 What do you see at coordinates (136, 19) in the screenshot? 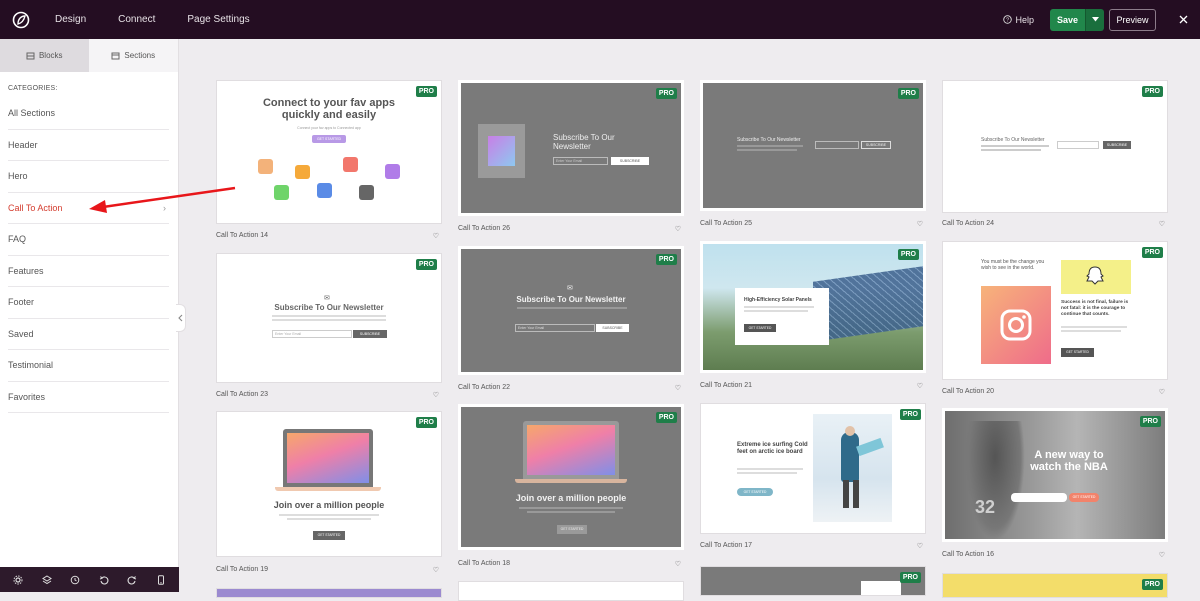
I see `nav-connect: Connect` at bounding box center [136, 19].